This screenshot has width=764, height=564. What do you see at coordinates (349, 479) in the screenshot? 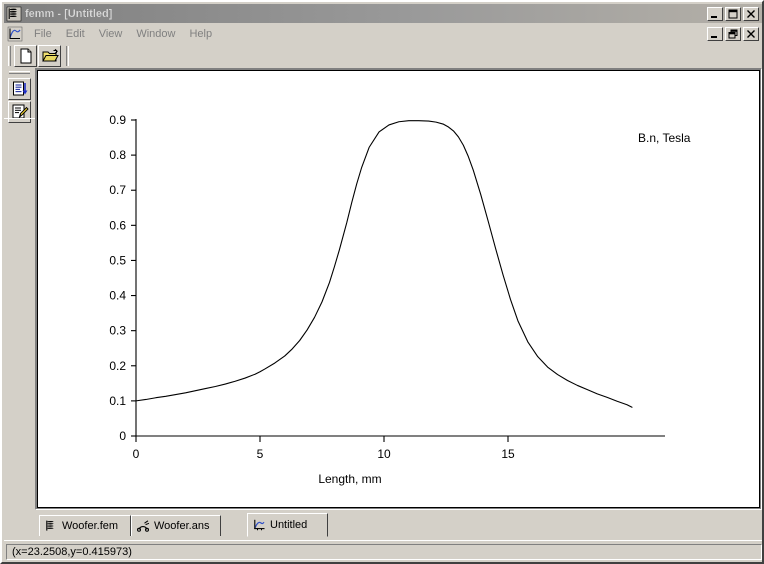
I see `x-axis-label: Length, mm` at bounding box center [349, 479].